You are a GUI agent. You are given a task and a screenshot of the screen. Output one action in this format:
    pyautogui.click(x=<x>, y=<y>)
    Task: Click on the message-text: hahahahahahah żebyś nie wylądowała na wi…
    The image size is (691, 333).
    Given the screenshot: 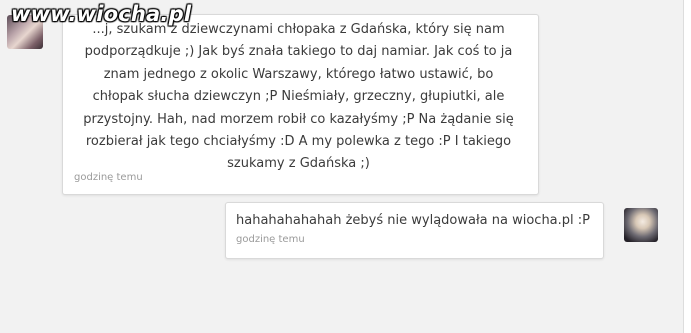 What is the action you would take?
    pyautogui.click(x=413, y=220)
    